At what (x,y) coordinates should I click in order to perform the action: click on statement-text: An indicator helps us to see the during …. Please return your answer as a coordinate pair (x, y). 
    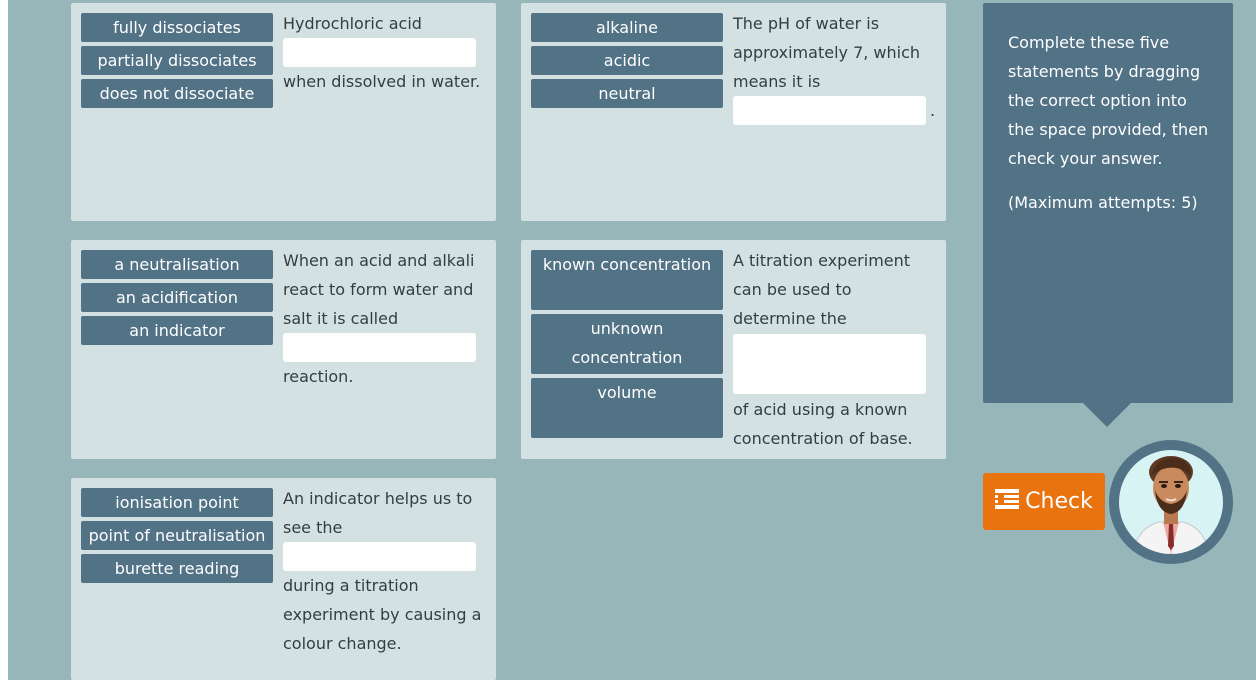
    Looking at the image, I should click on (383, 571).